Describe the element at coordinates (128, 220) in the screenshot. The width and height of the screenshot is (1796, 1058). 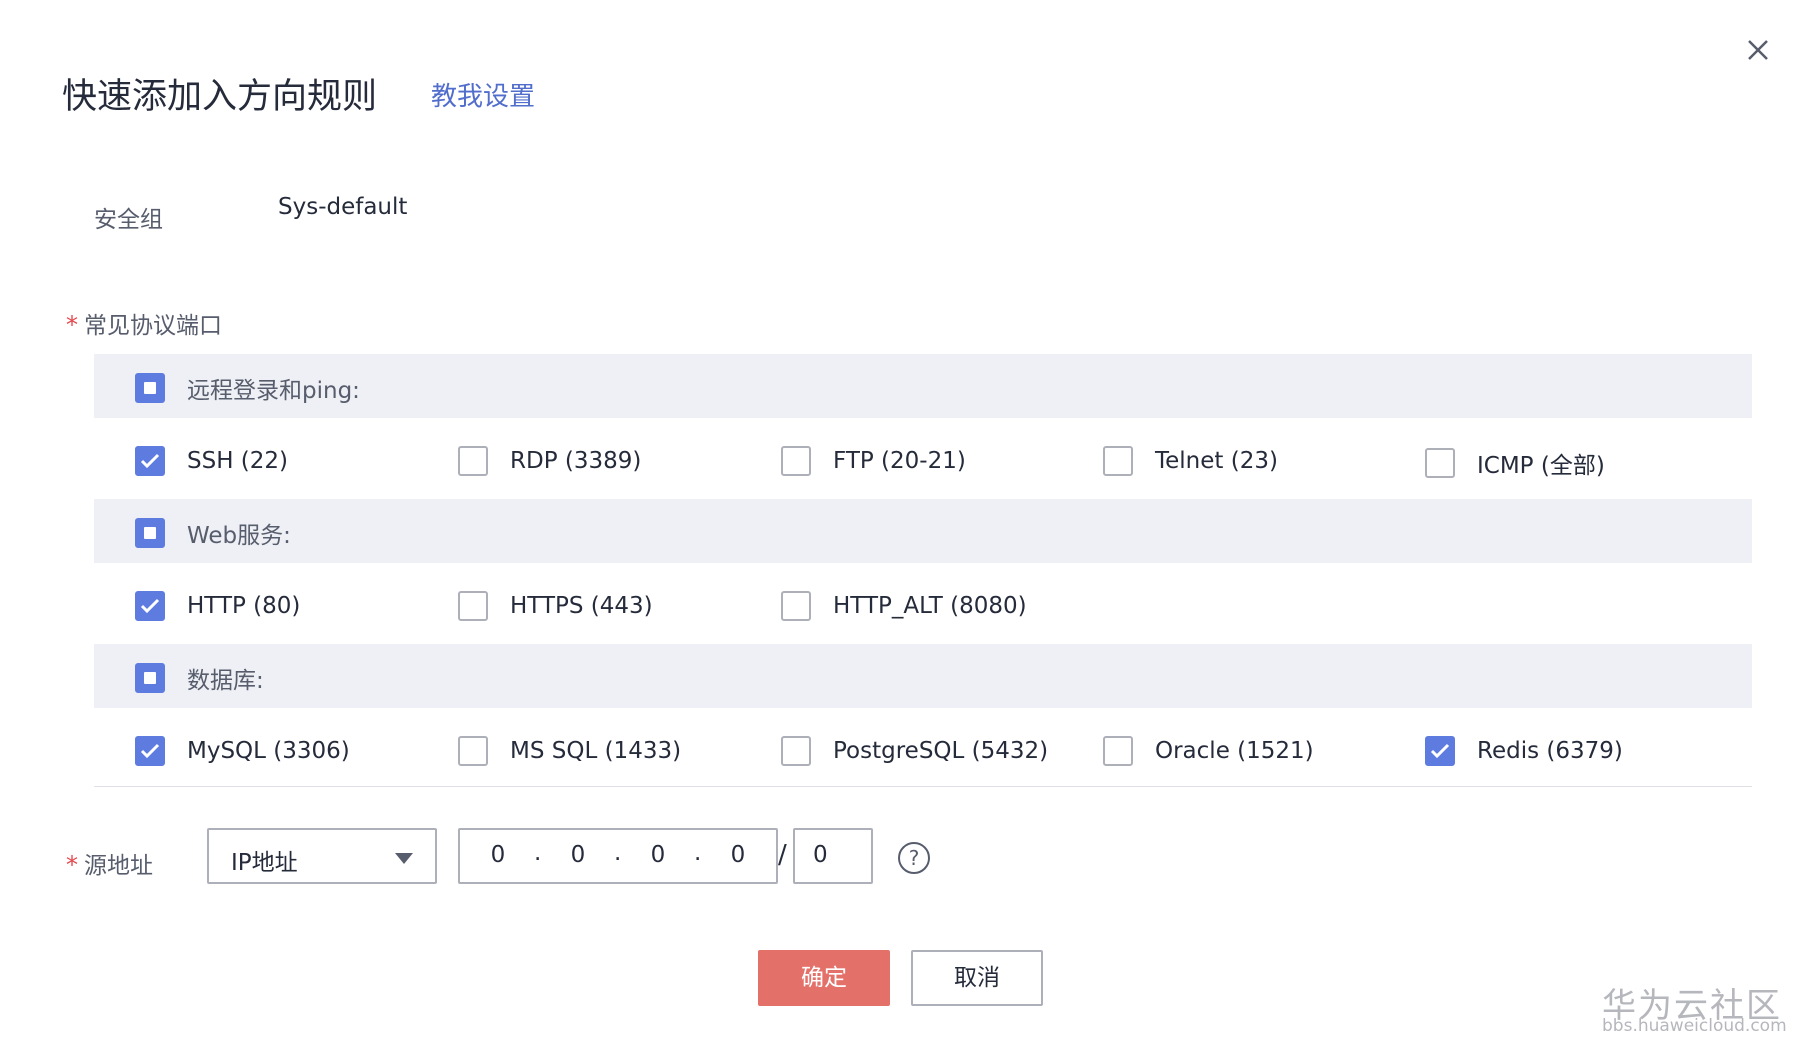
I see `security-group-label: 安全组` at that location.